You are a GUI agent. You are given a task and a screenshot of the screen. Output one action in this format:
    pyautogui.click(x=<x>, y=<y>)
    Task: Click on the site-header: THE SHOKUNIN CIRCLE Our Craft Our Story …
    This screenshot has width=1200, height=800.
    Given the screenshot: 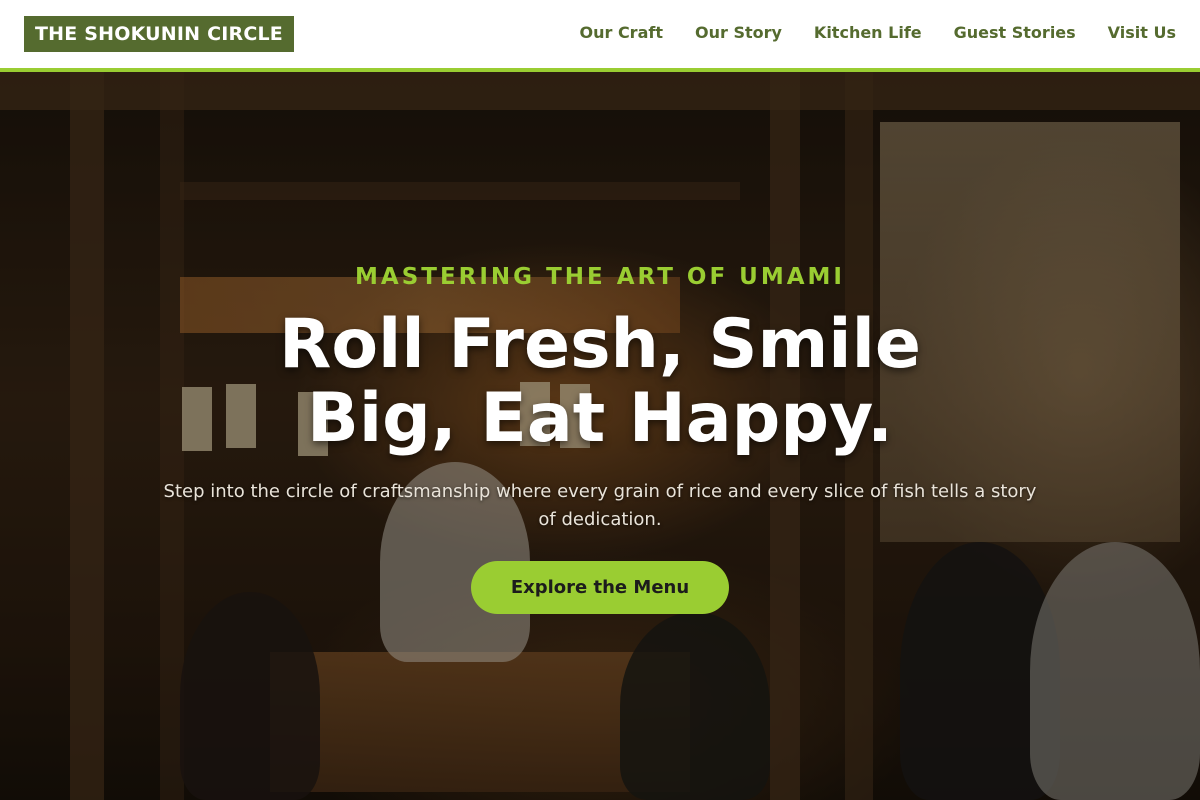 What is the action you would take?
    pyautogui.click(x=600, y=36)
    